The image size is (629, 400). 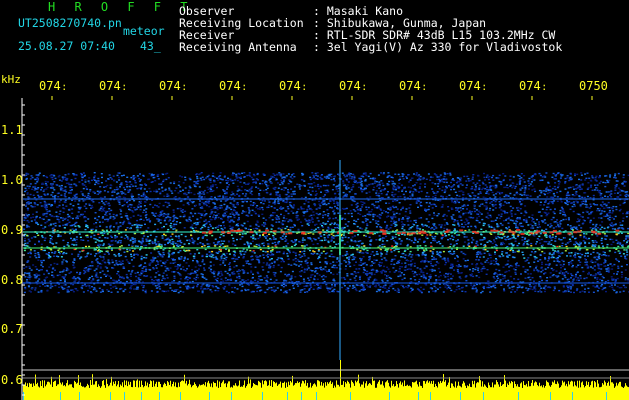 I want to click on freq-tick-label: 0.9, so click(x=12, y=230).